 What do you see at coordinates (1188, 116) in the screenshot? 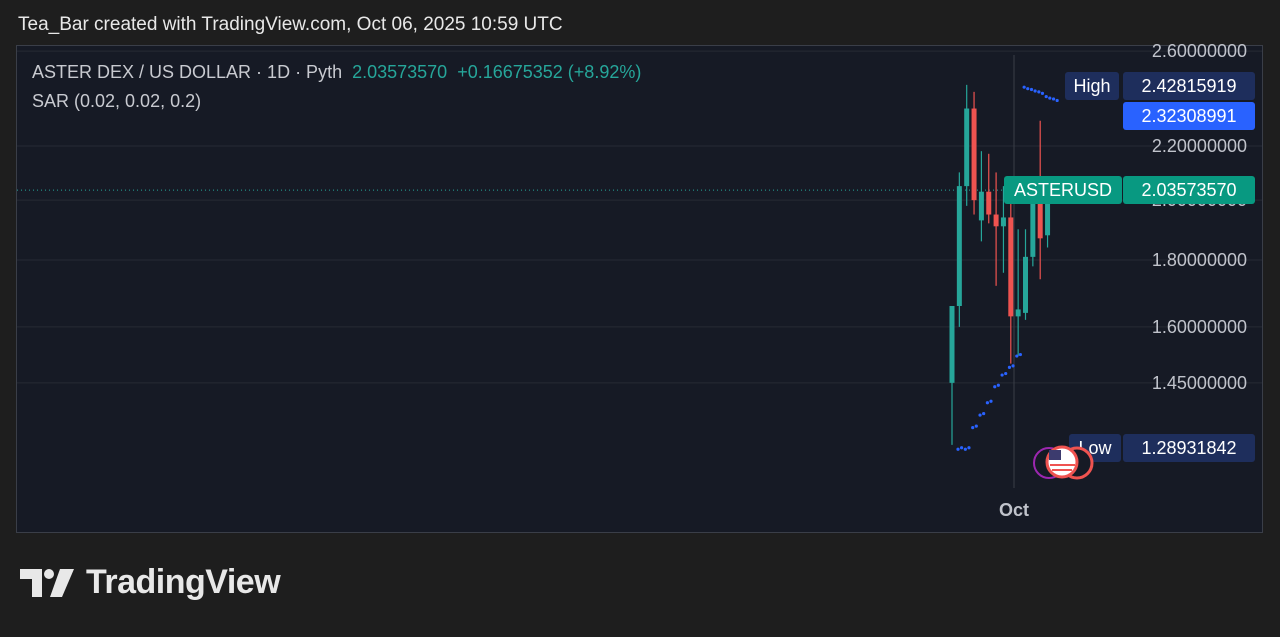
I see `sar-value: 2.32308991` at bounding box center [1188, 116].